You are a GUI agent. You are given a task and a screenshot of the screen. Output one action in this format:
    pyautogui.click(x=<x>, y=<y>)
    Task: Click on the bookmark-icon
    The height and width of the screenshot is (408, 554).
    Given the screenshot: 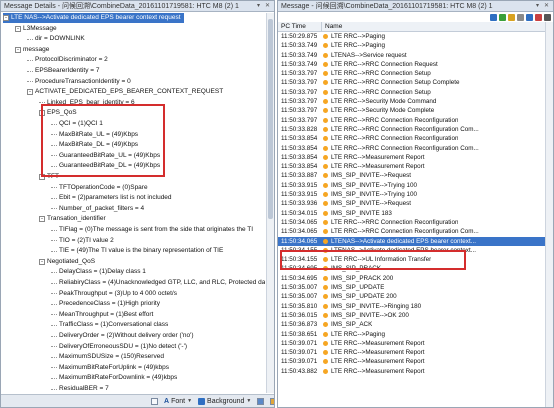 What is the action you would take?
    pyautogui.click(x=511, y=17)
    